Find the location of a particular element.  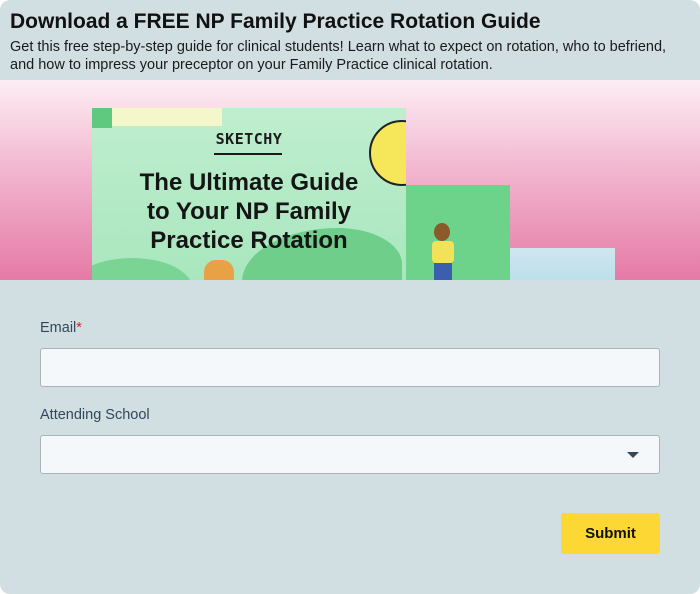

email-label-text: Email is located at coordinates (58, 328).